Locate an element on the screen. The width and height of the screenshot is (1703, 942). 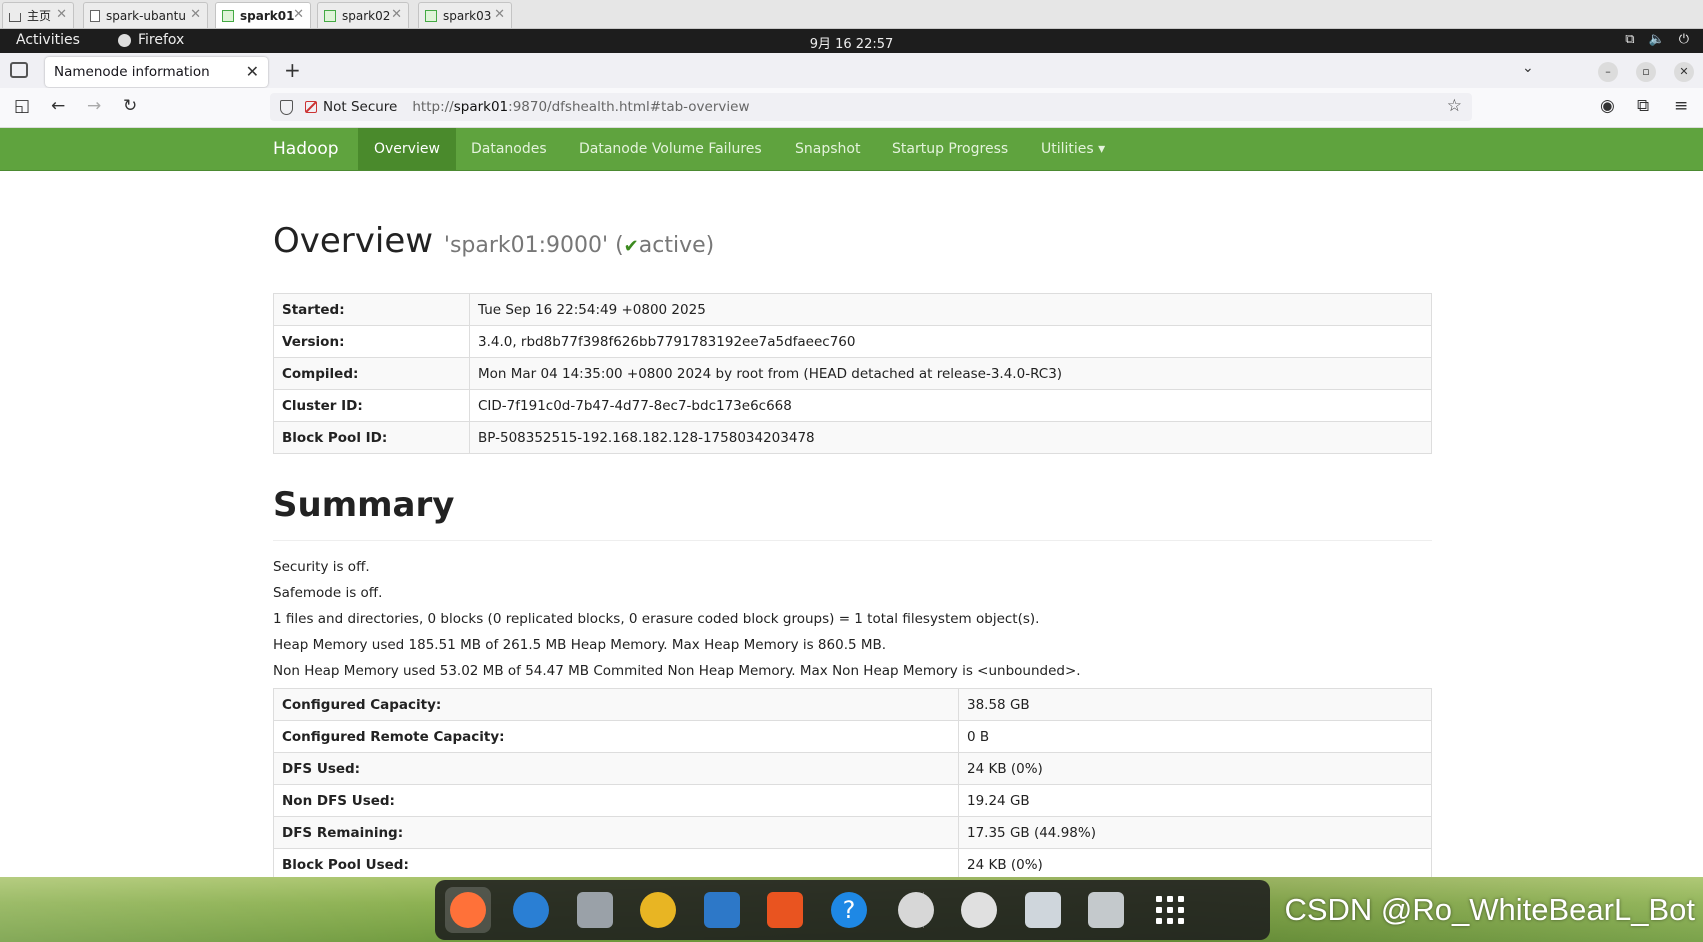
vm-tab-label: spark-ubantu is located at coordinates (146, 15).